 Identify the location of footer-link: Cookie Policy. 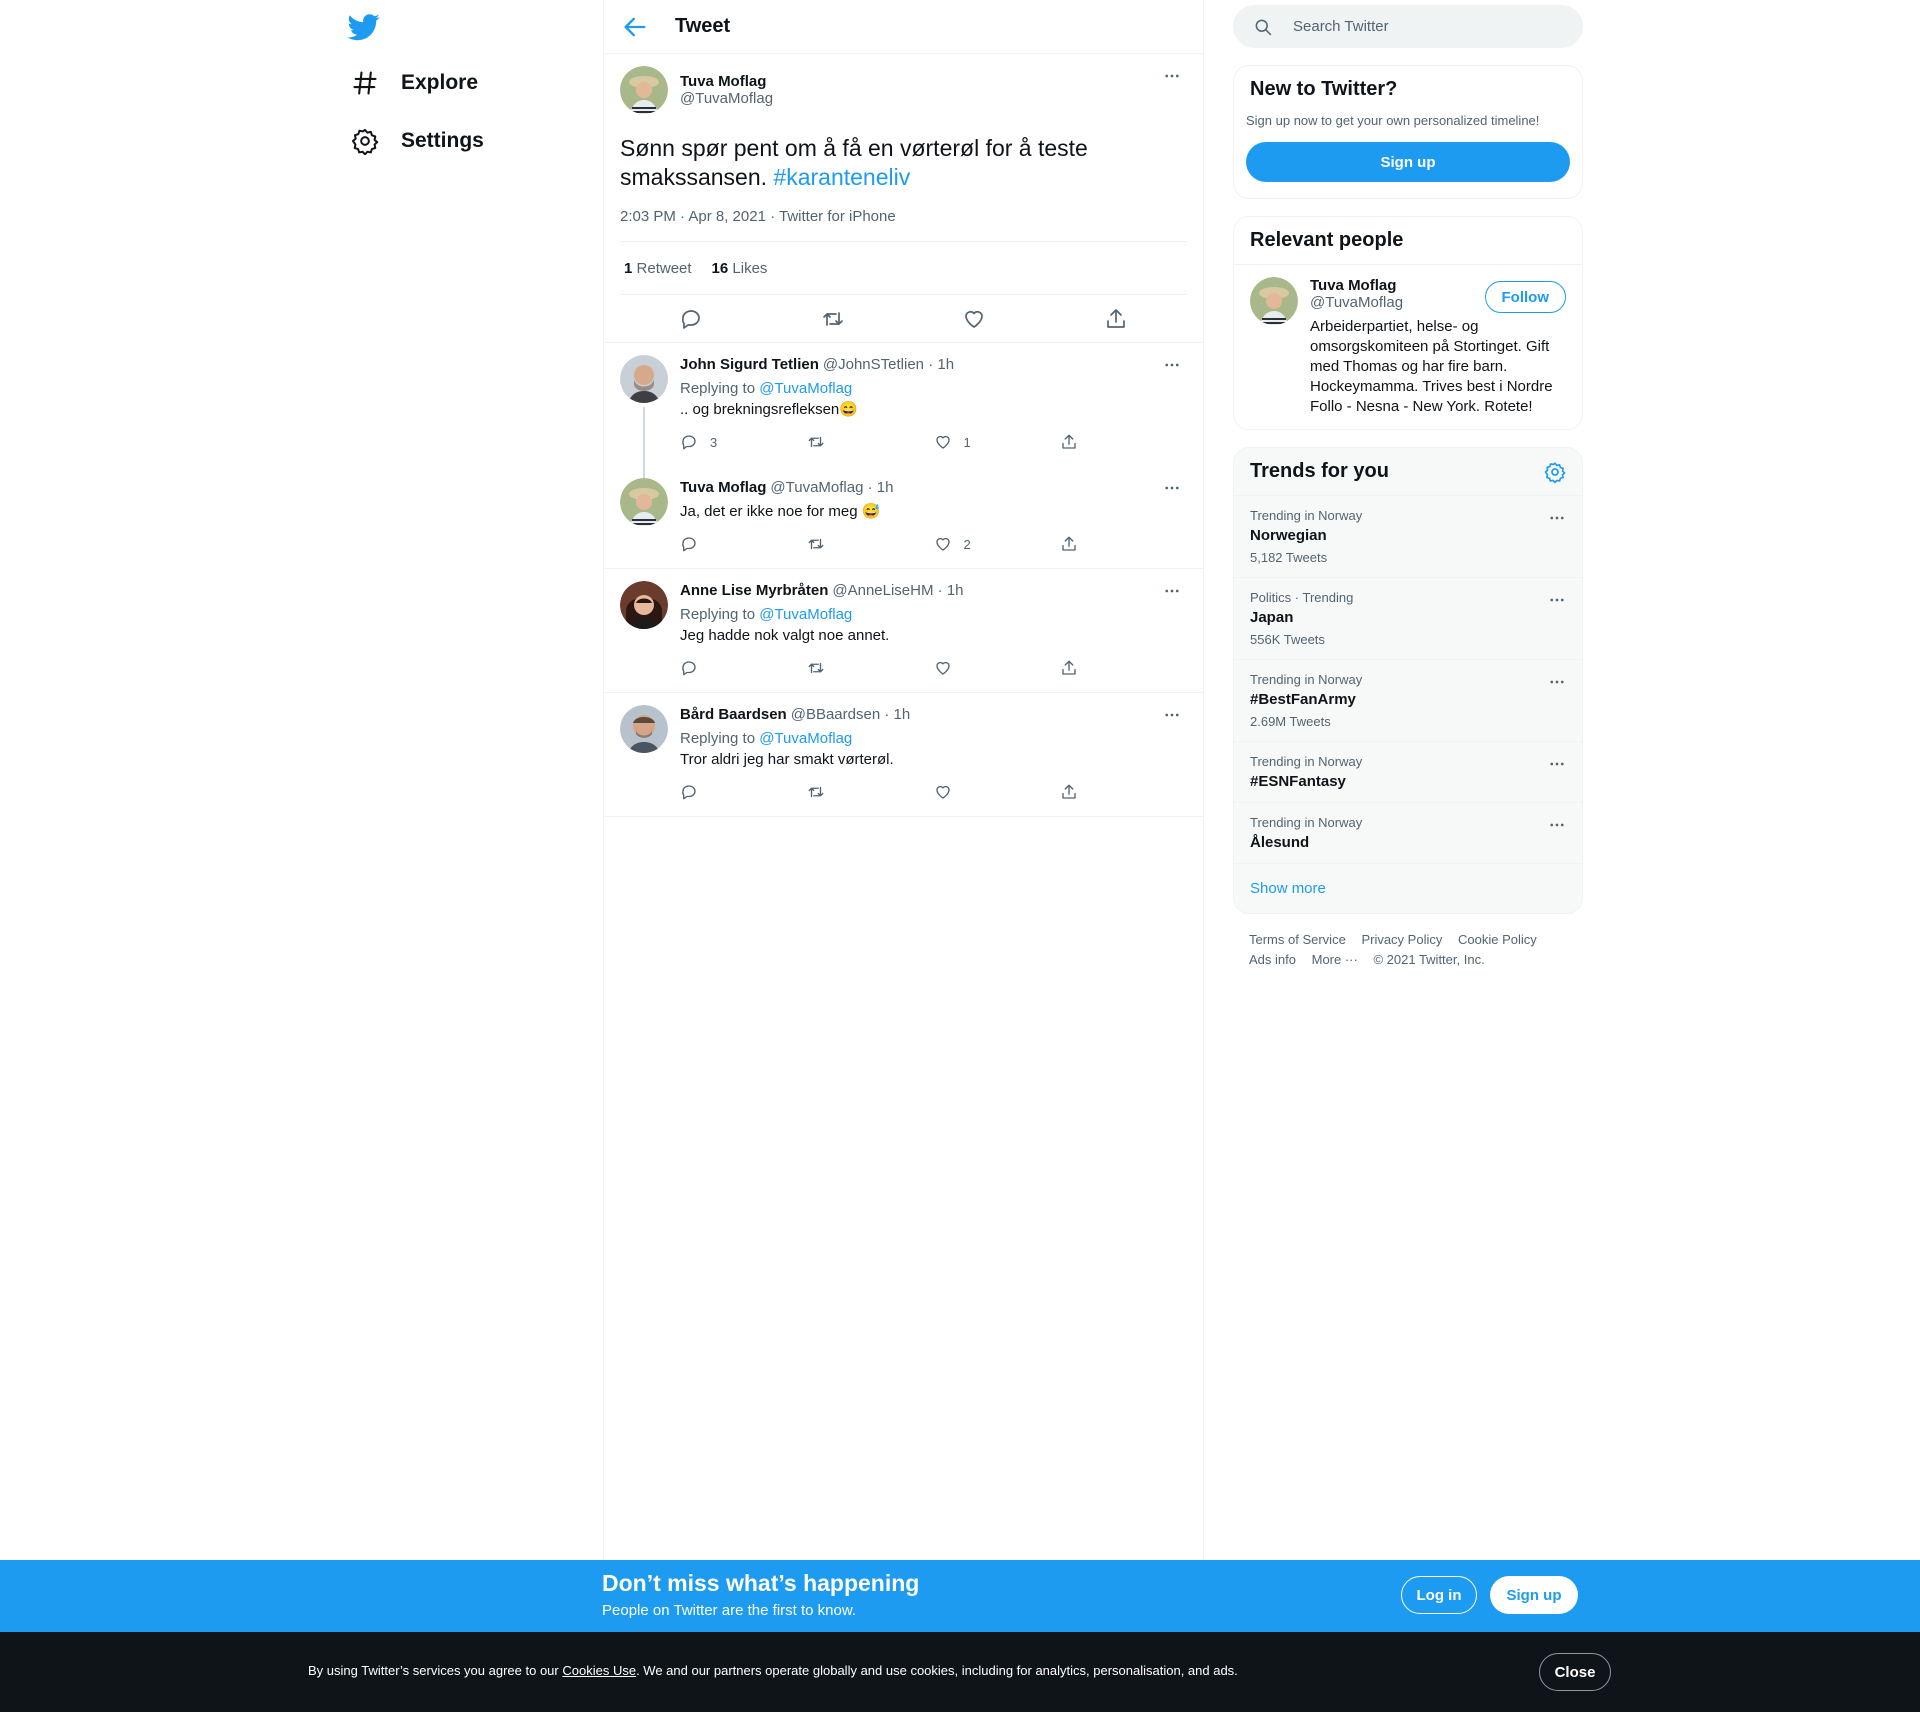
(1497, 939).